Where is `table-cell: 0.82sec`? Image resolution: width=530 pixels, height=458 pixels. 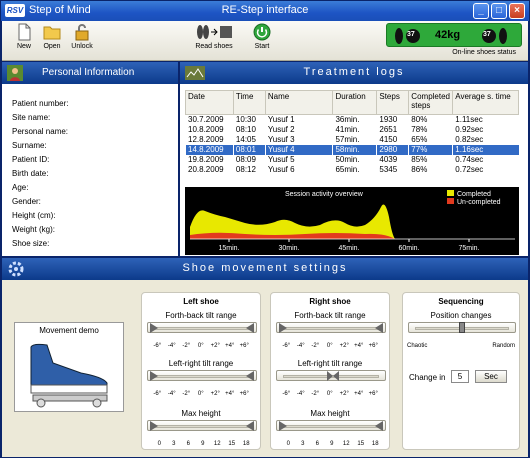 table-cell: 0.82sec is located at coordinates (485, 139).